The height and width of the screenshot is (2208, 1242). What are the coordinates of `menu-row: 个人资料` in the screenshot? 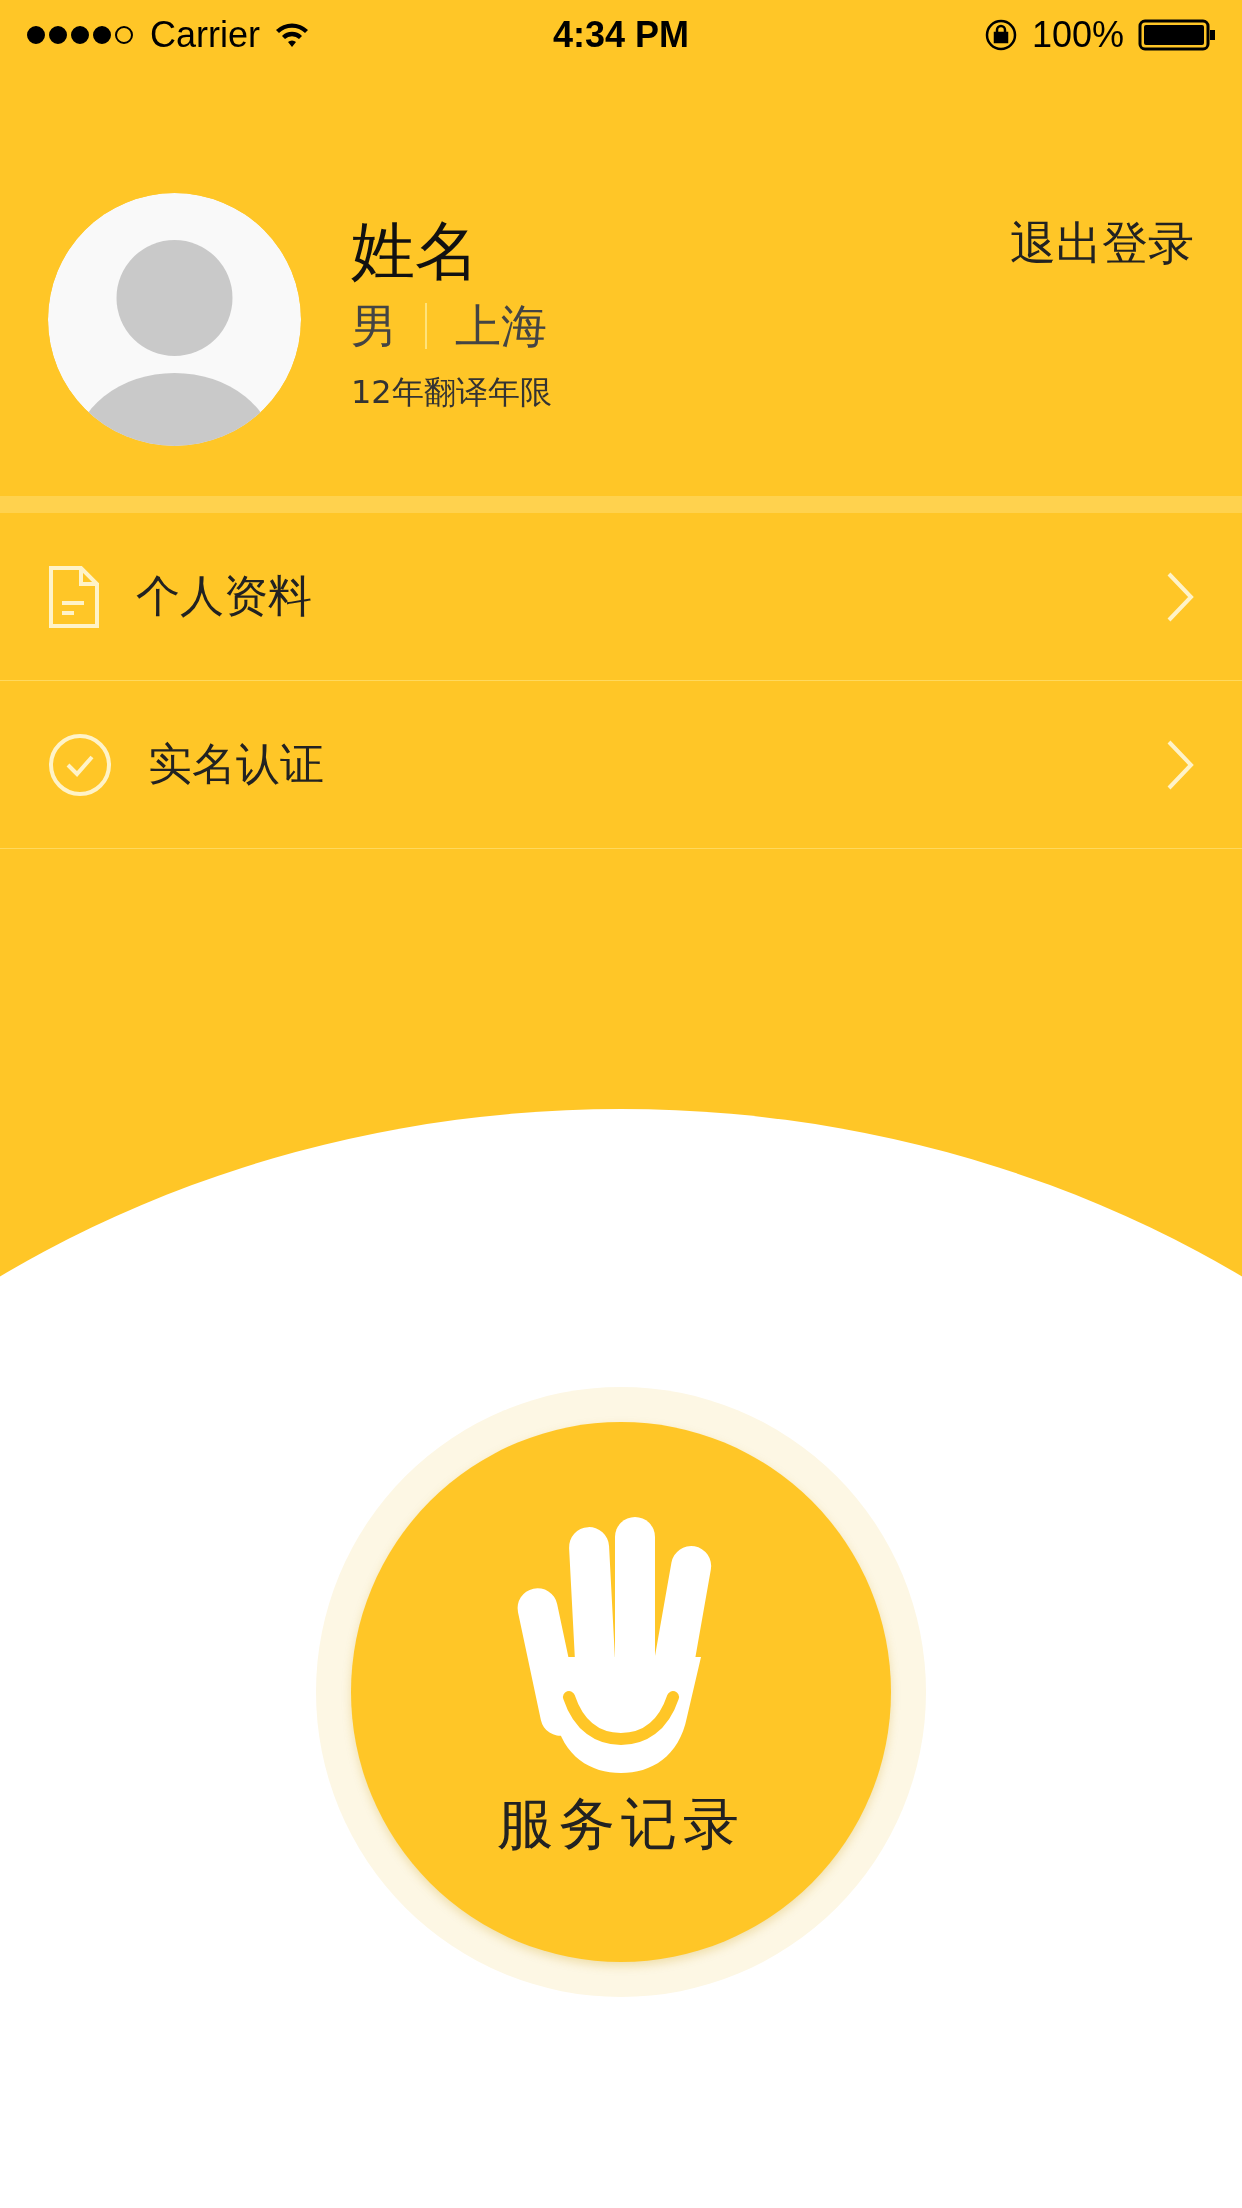 It's located at (621, 597).